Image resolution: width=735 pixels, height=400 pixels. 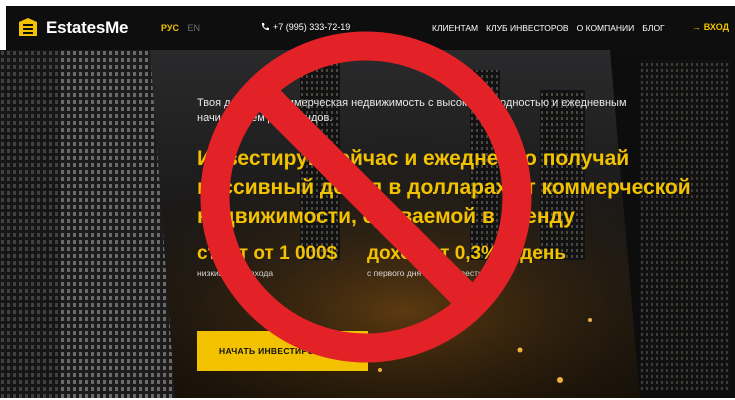 I want to click on stat-daily-return-note: с первого дня вашей инвестиции, so click(x=432, y=273).